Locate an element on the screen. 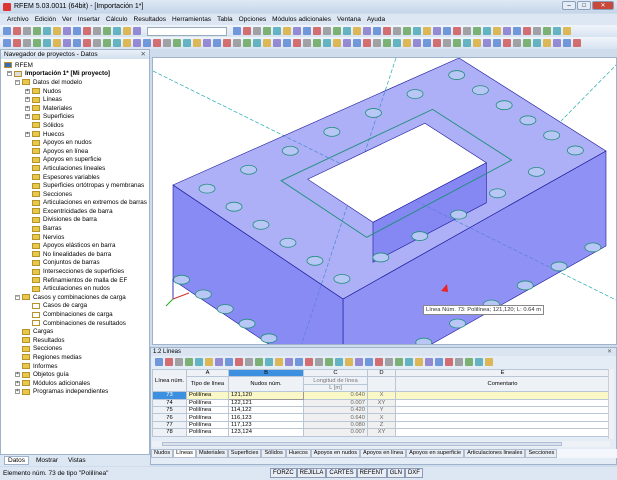 This screenshot has height=480, width=617. nodes-cell: 122,121 is located at coordinates (266, 402).